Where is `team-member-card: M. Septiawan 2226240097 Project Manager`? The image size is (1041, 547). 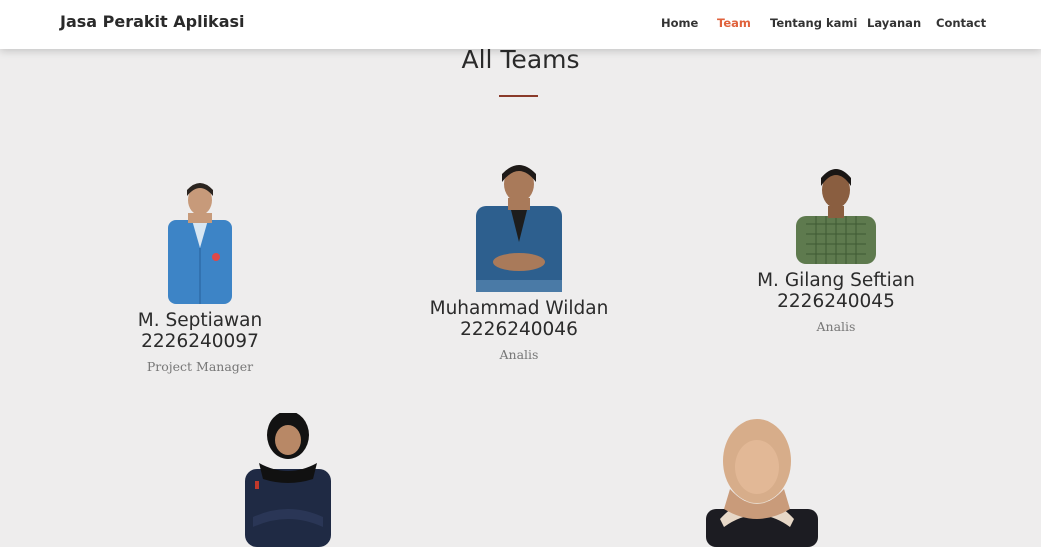
team-member-card: M. Septiawan 2226240097 Project Manager is located at coordinates (200, 276).